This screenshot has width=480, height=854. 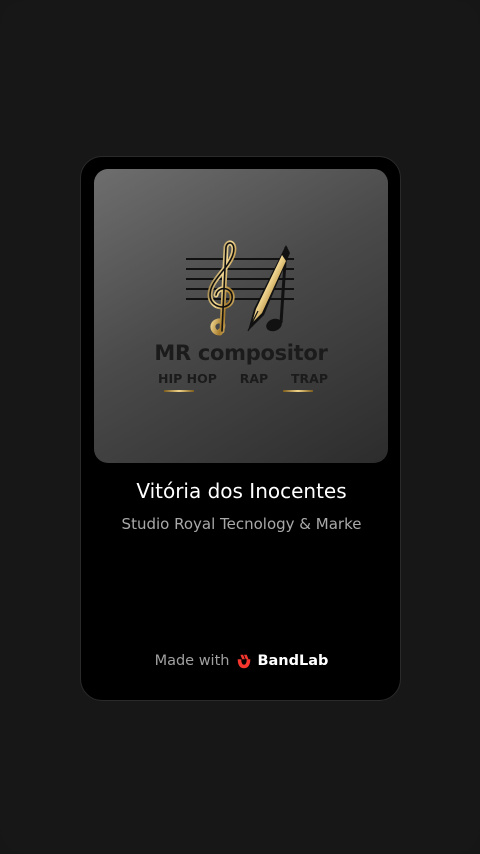 What do you see at coordinates (192, 661) in the screenshot?
I see `made-with-label: Made with` at bounding box center [192, 661].